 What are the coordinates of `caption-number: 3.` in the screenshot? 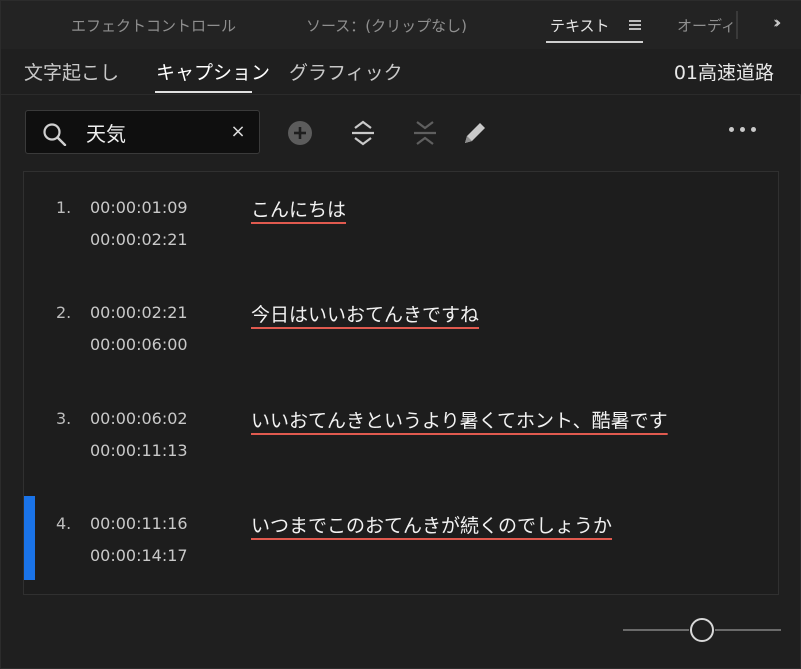 It's located at (64, 418).